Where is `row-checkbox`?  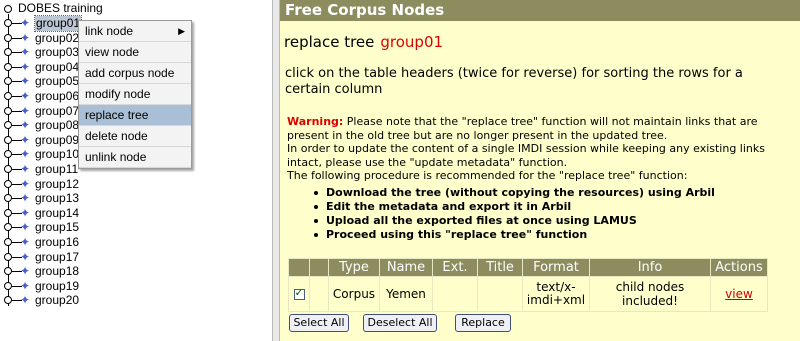
row-checkbox is located at coordinates (299, 293).